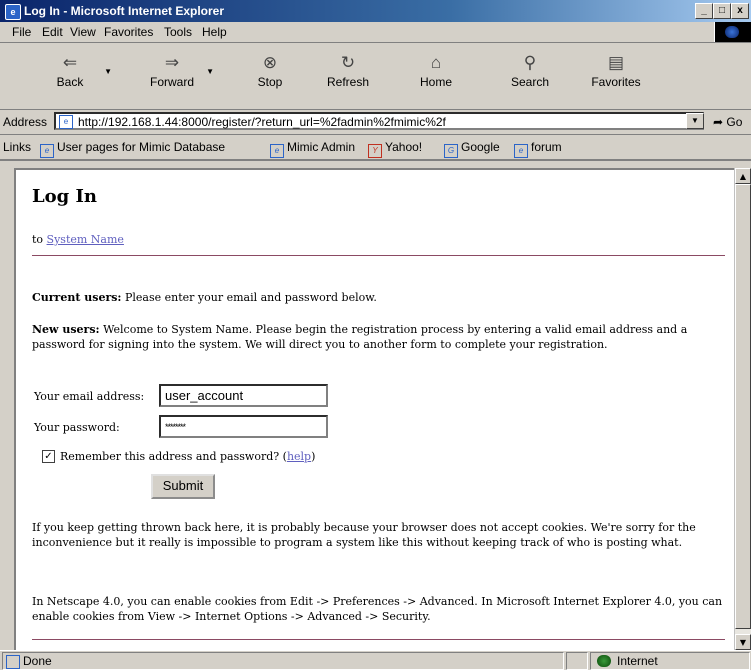 This screenshot has width=751, height=670. I want to click on submit-button: Submit, so click(183, 486).